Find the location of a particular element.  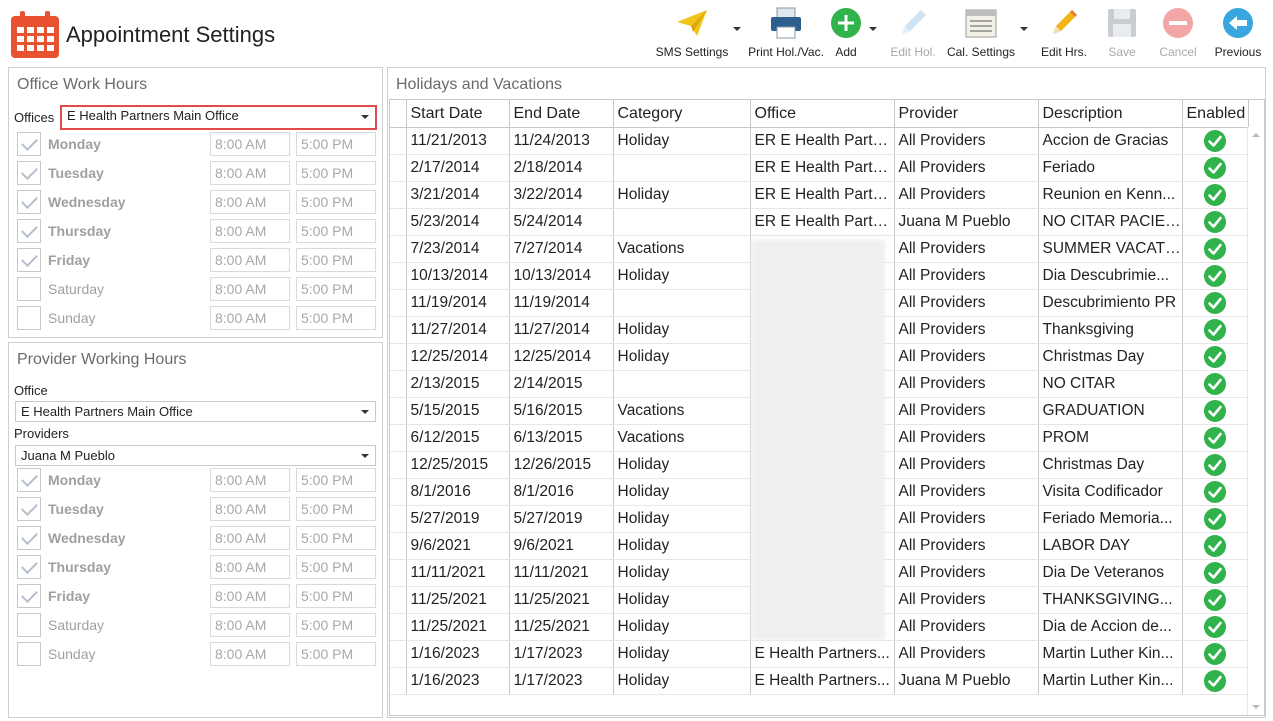

sms-settings-button: SMS Settings is located at coordinates (692, 35).